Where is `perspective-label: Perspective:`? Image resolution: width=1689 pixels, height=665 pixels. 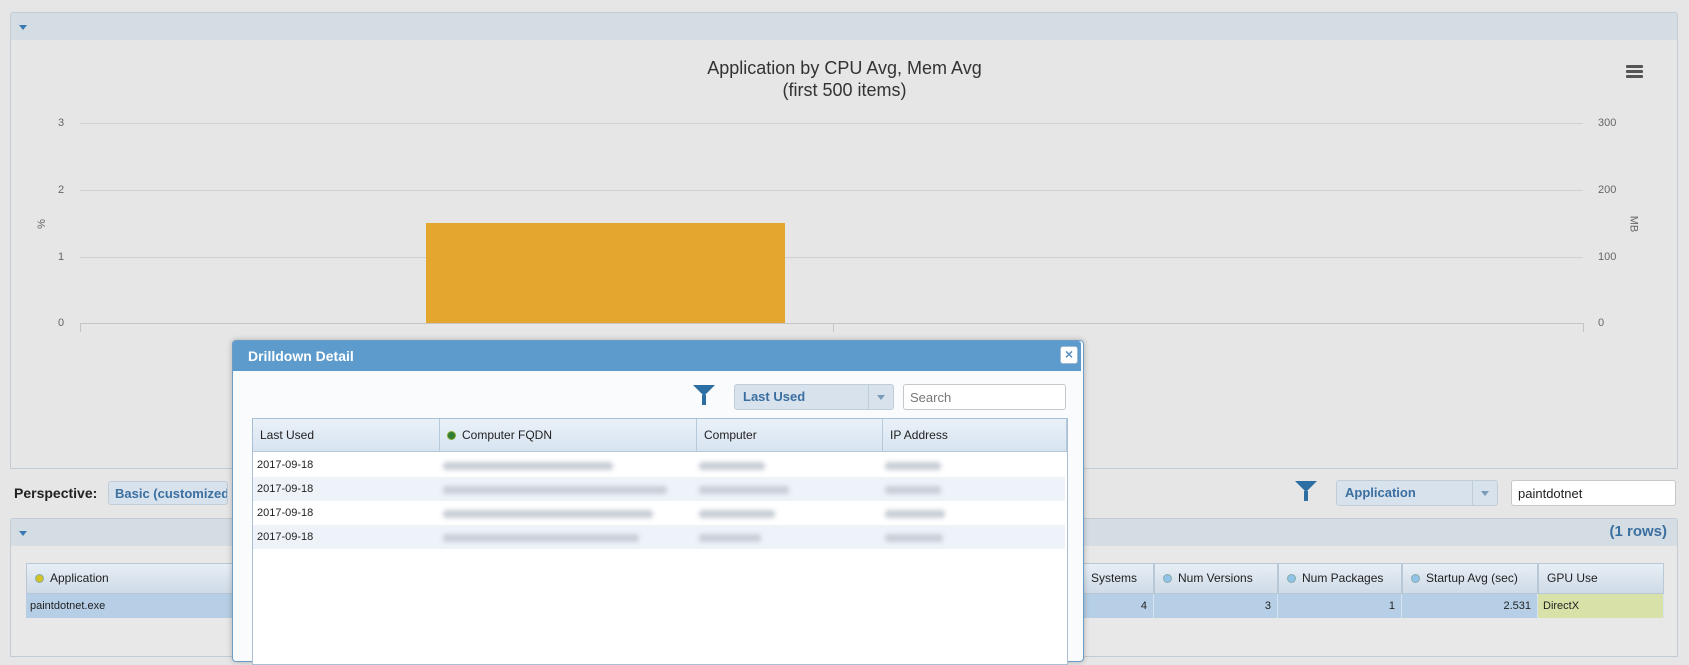
perspective-label: Perspective: is located at coordinates (56, 493).